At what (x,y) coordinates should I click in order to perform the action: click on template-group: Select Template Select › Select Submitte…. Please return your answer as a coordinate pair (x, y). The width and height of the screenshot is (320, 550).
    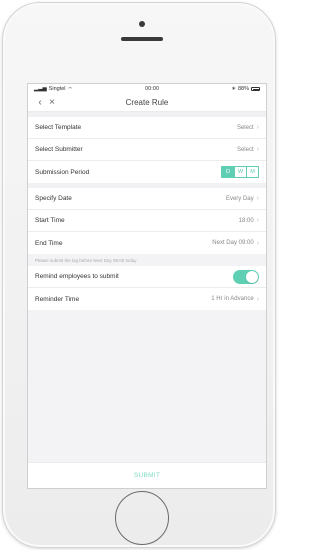
    Looking at the image, I should click on (147, 150).